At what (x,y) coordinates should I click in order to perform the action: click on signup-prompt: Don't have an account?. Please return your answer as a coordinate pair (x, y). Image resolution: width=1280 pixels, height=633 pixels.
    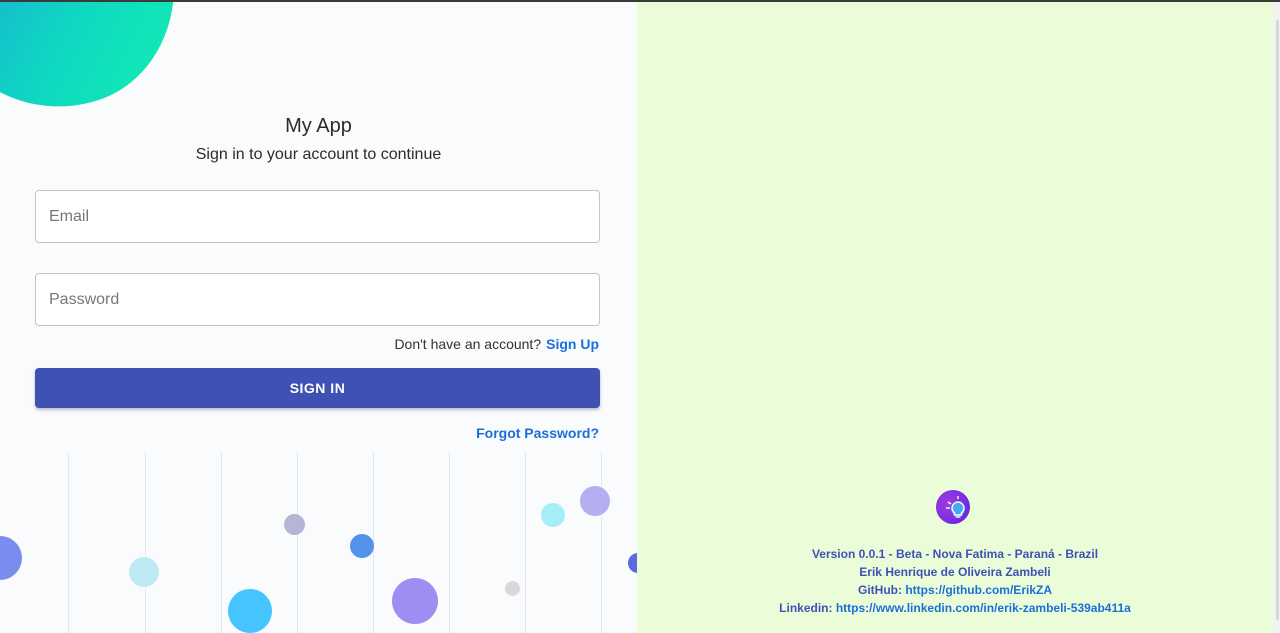
    Looking at the image, I should click on (468, 344).